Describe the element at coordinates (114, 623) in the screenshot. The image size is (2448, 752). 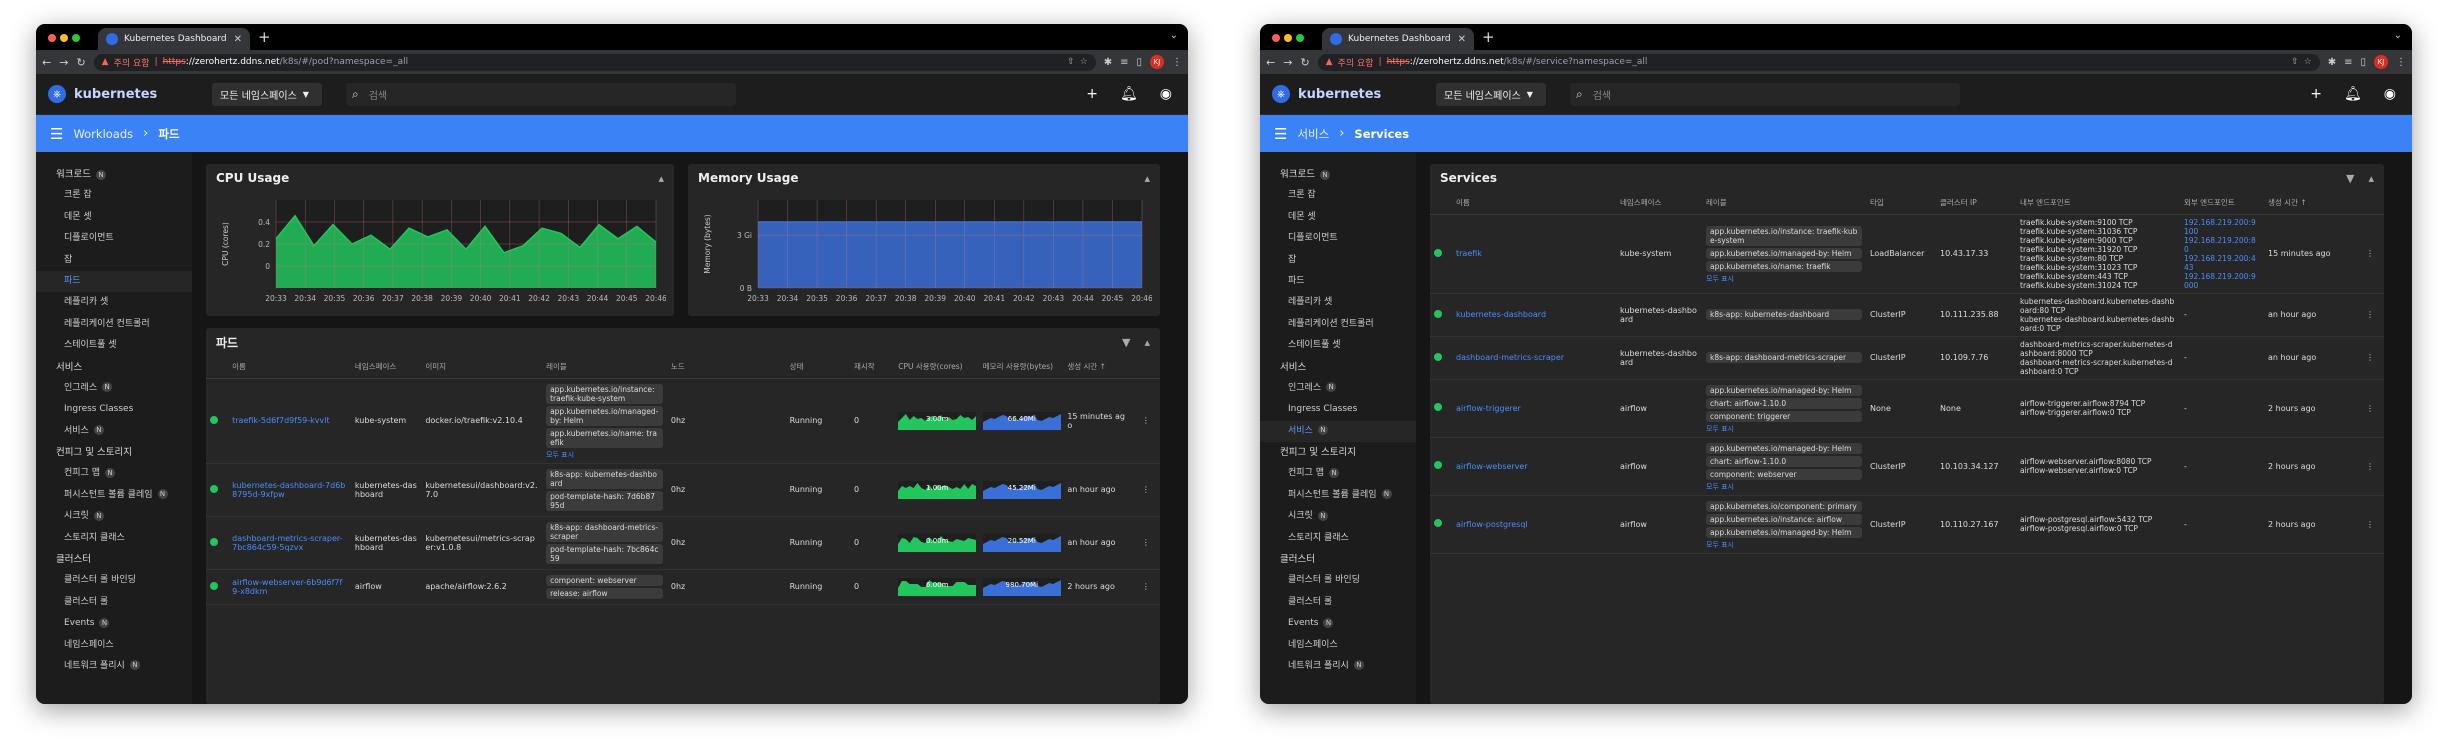
I see `sidebar-item-events: Events N` at that location.